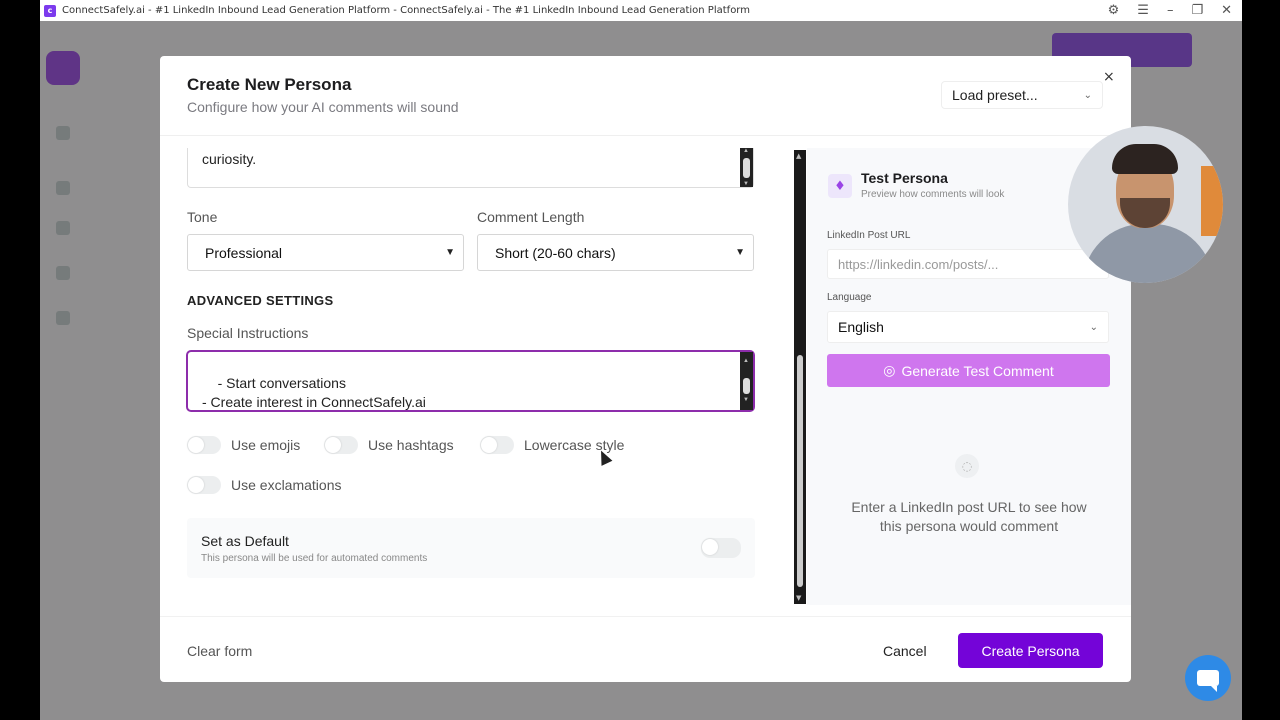 Image resolution: width=1280 pixels, height=720 pixels. Describe the element at coordinates (1208, 681) in the screenshot. I see `chat-icon` at that location.